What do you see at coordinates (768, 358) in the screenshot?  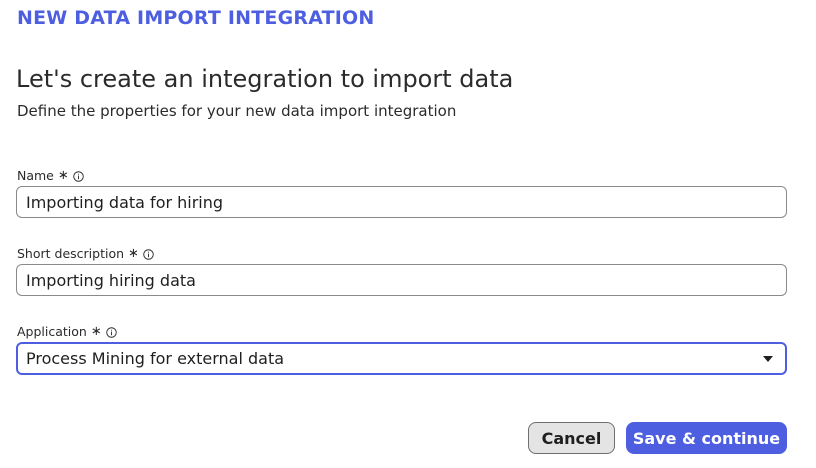 I see `caret-down-icon` at bounding box center [768, 358].